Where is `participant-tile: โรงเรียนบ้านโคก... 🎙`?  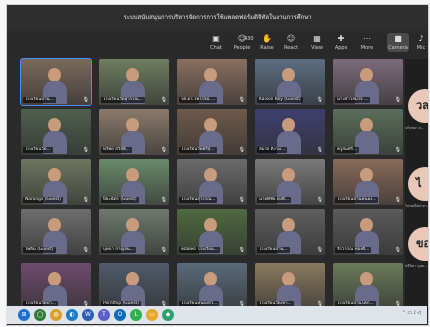
participant-tile: โรงเรียนบ้านโคก... 🎙 is located at coordinates (368, 286).